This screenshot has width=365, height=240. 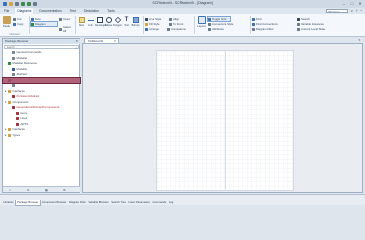 What do you see at coordinates (259, 19) in the screenshot?
I see `find-label: Find` at bounding box center [259, 19].